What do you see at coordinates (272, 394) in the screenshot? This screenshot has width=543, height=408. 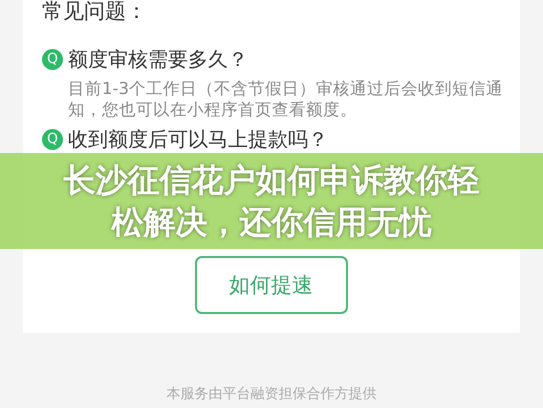 I see `footer-note: 本服务由平台融资担保合作方提供` at bounding box center [272, 394].